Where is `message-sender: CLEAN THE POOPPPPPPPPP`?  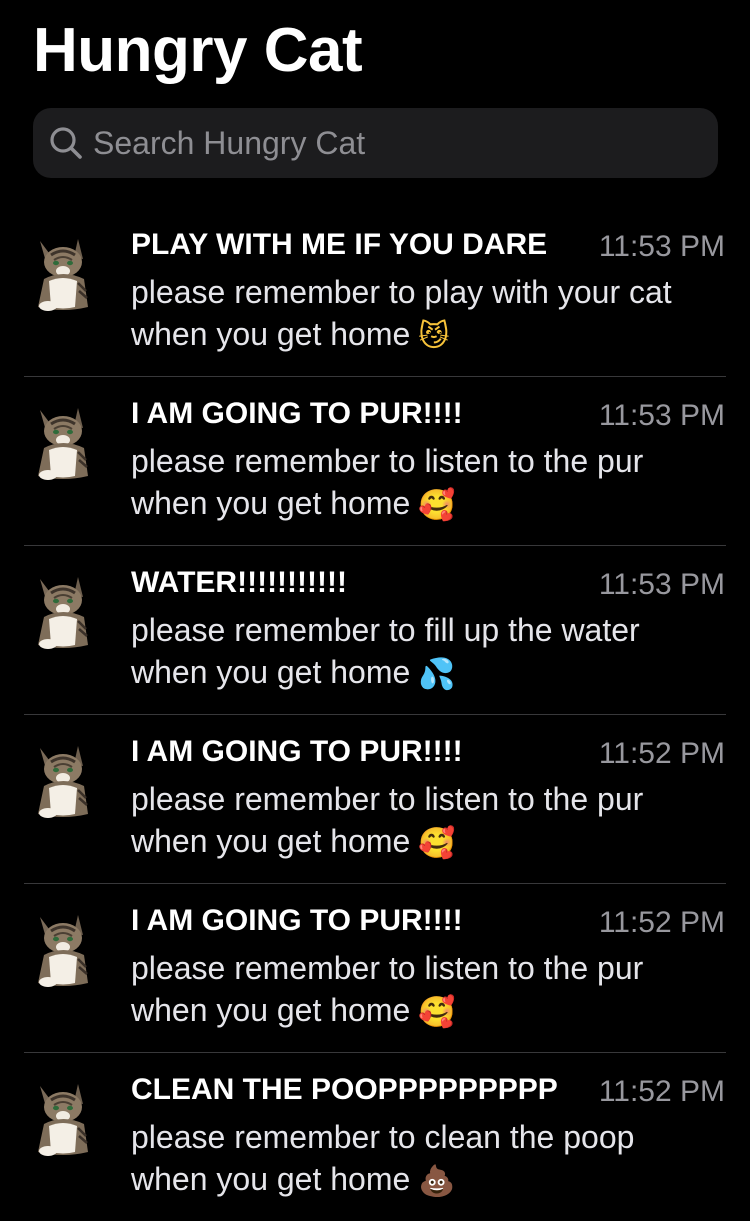 message-sender: CLEAN THE POOPPPPPPPPP is located at coordinates (344, 1089).